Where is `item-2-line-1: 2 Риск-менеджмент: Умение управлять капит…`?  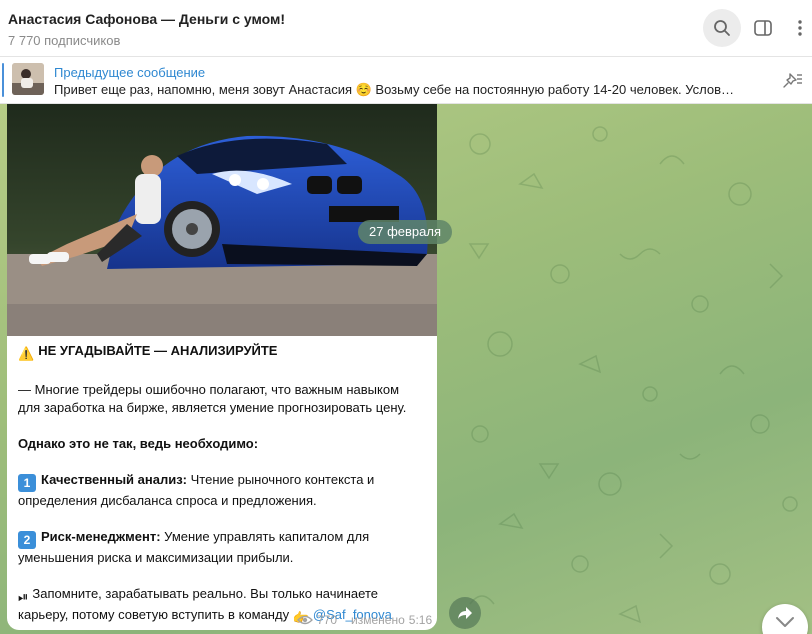 item-2-line-1: 2 Риск-менеджмент: Умение управлять капит… is located at coordinates (223, 538).